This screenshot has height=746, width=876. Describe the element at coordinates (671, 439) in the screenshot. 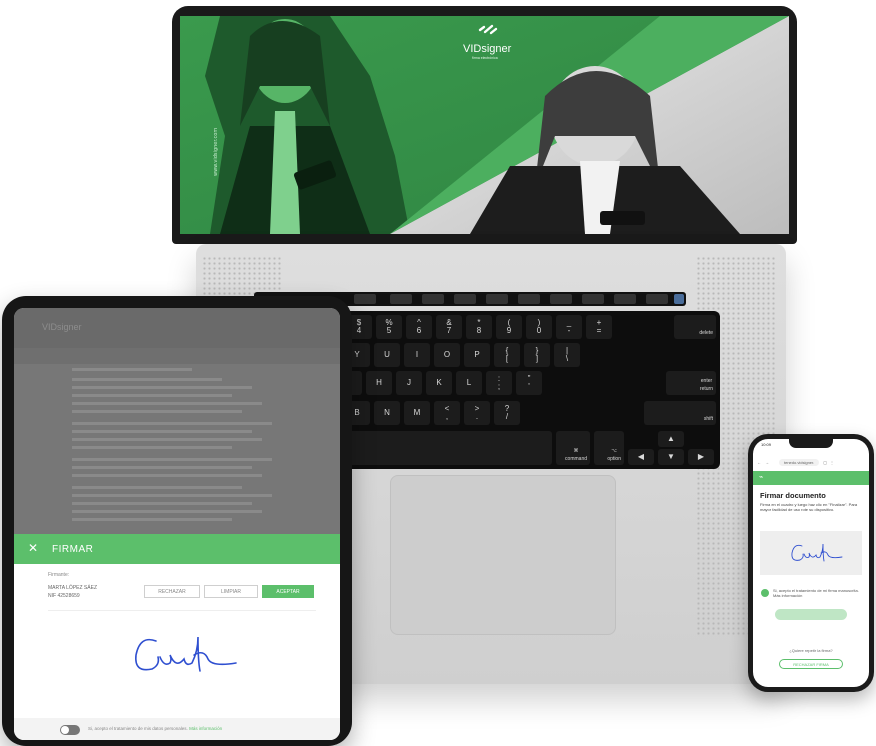

I see `key-arrow-up: ▲` at that location.